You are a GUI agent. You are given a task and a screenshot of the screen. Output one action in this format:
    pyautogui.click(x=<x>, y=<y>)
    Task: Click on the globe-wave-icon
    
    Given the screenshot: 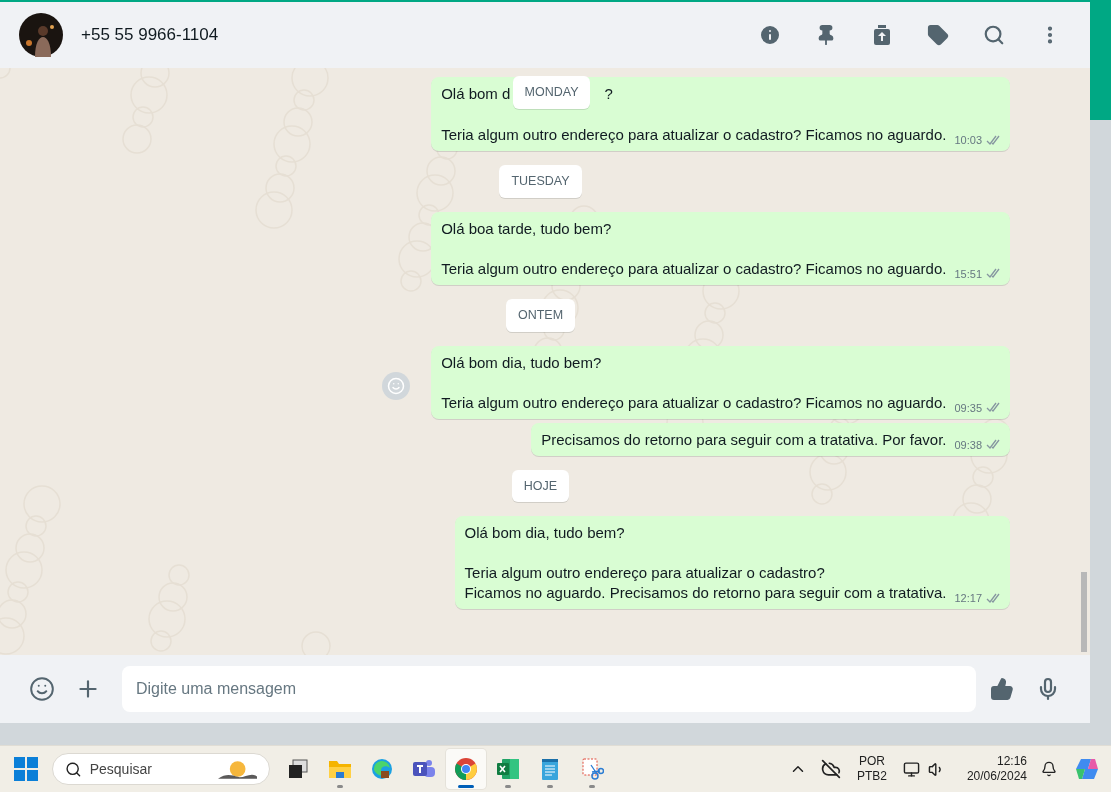 What is the action you would take?
    pyautogui.click(x=382, y=769)
    